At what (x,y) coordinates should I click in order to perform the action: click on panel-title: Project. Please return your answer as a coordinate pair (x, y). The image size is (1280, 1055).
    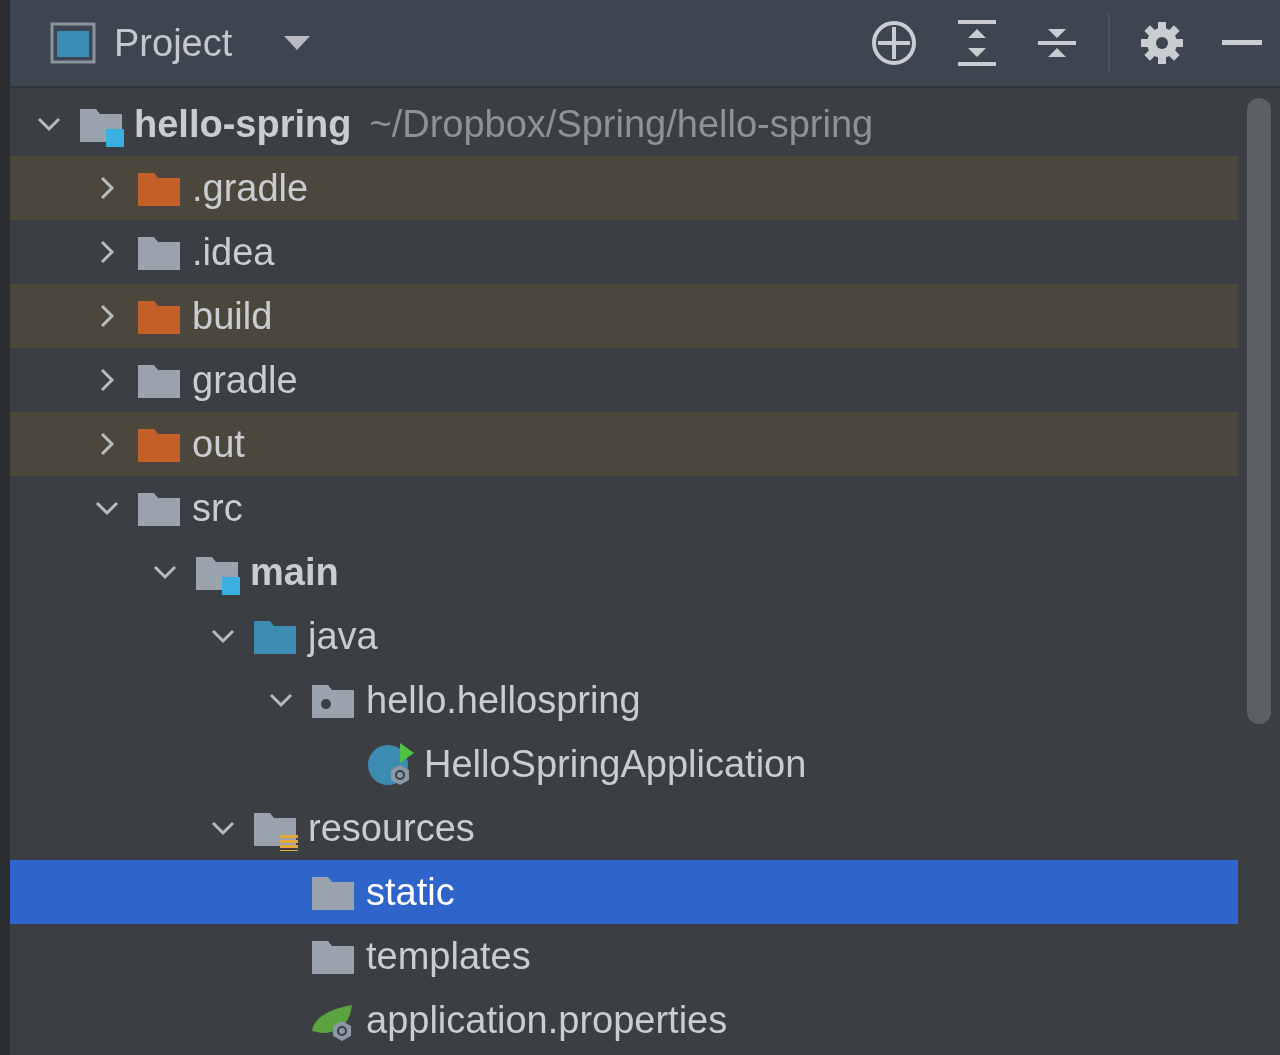
    Looking at the image, I should click on (173, 43).